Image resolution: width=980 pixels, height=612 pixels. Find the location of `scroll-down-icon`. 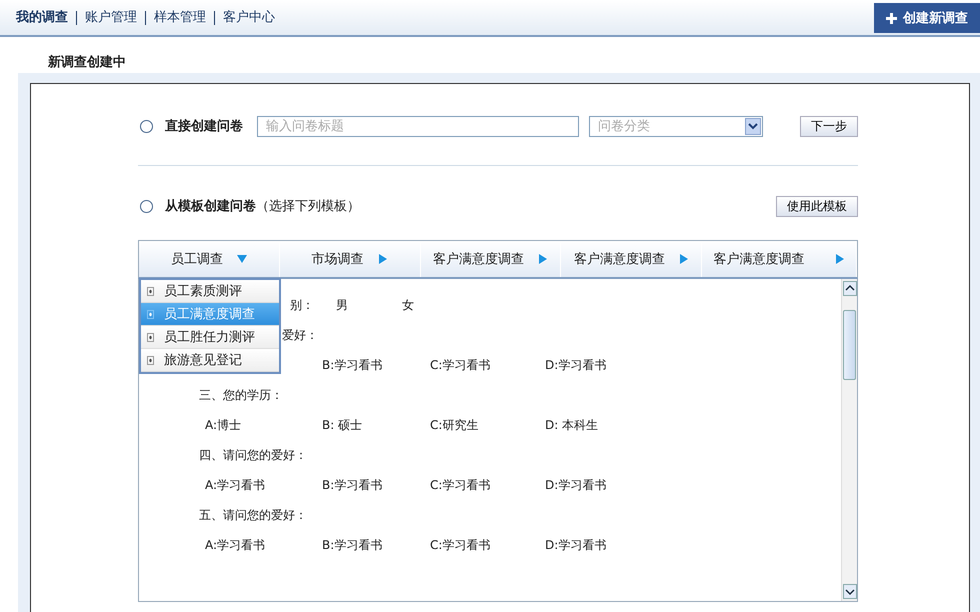

scroll-down-icon is located at coordinates (849, 591).